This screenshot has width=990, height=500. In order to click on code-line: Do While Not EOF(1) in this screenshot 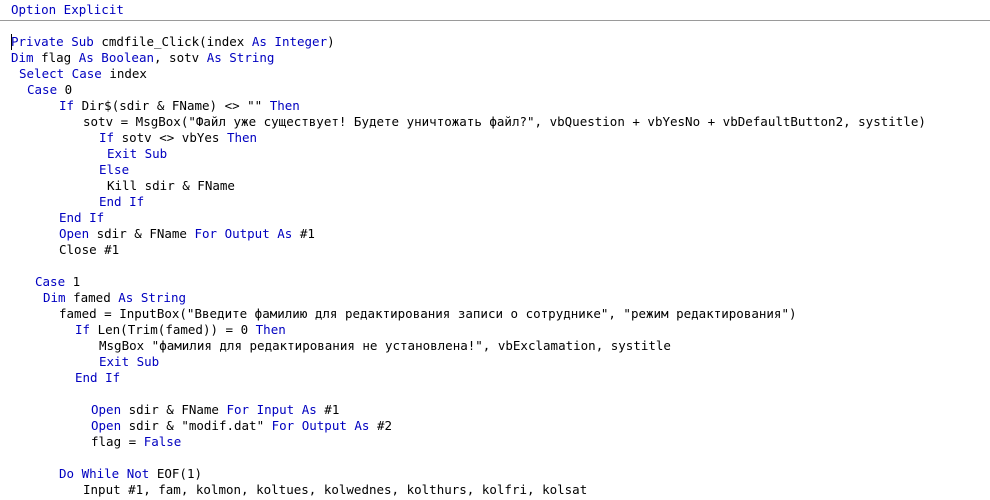, I will do `click(130, 474)`.